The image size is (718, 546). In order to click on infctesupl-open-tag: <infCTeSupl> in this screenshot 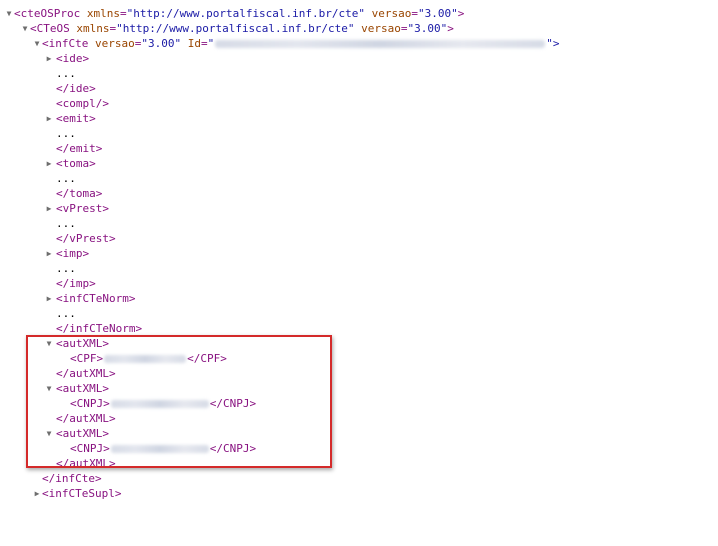, I will do `click(82, 493)`.